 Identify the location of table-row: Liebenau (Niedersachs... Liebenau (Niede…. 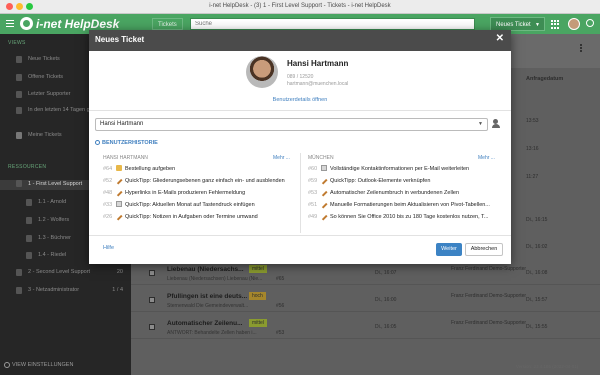
(365, 273).